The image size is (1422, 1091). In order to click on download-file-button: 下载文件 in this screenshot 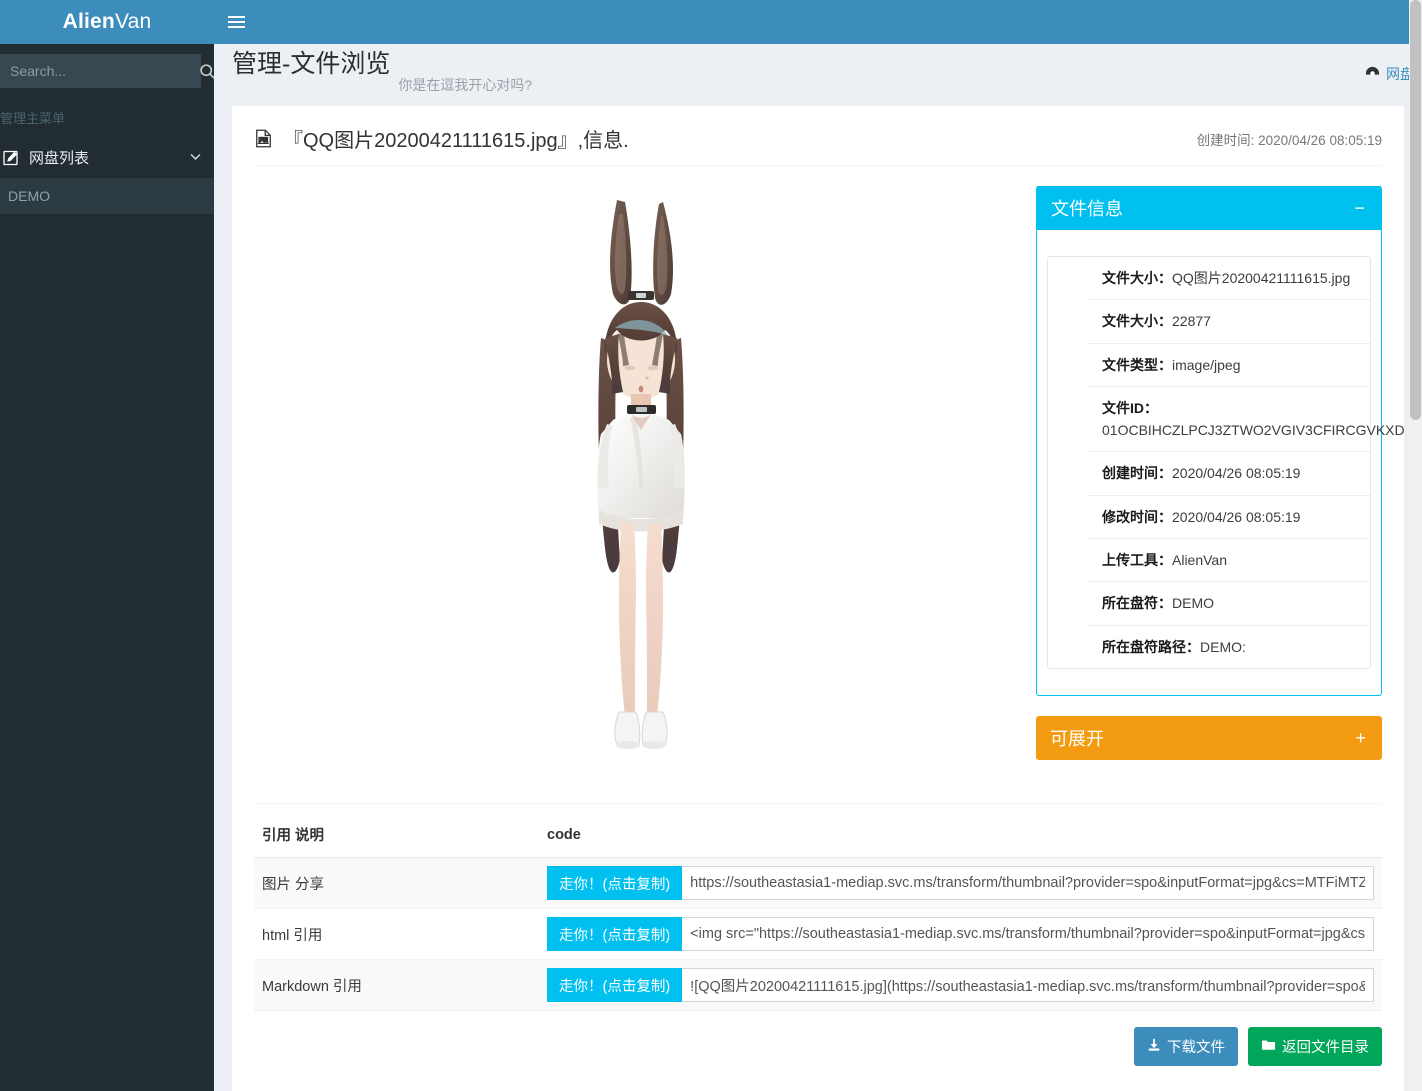, I will do `click(1186, 1046)`.